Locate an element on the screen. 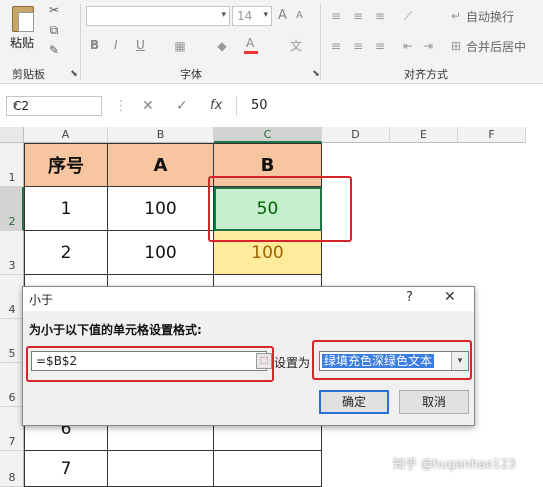 The height and width of the screenshot is (487, 543). close-icon: ✕ is located at coordinates (450, 297).